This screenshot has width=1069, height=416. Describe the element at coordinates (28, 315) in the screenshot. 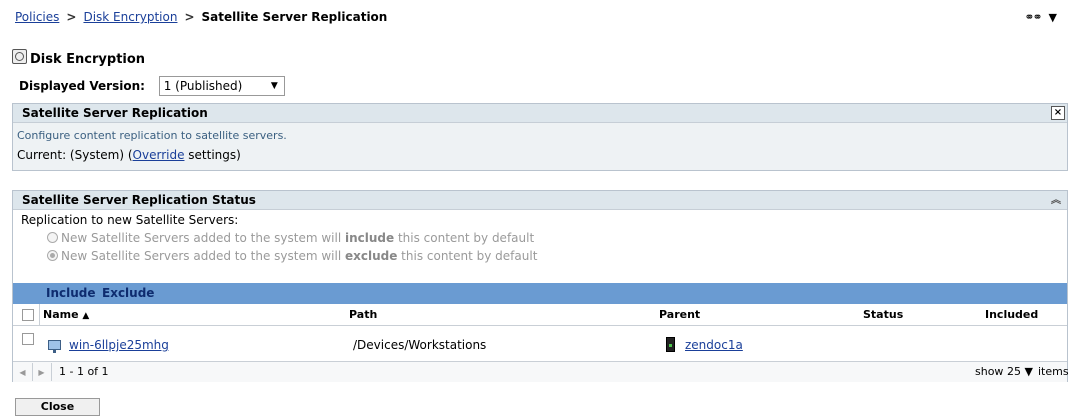

I see `select-all-checkbox` at that location.